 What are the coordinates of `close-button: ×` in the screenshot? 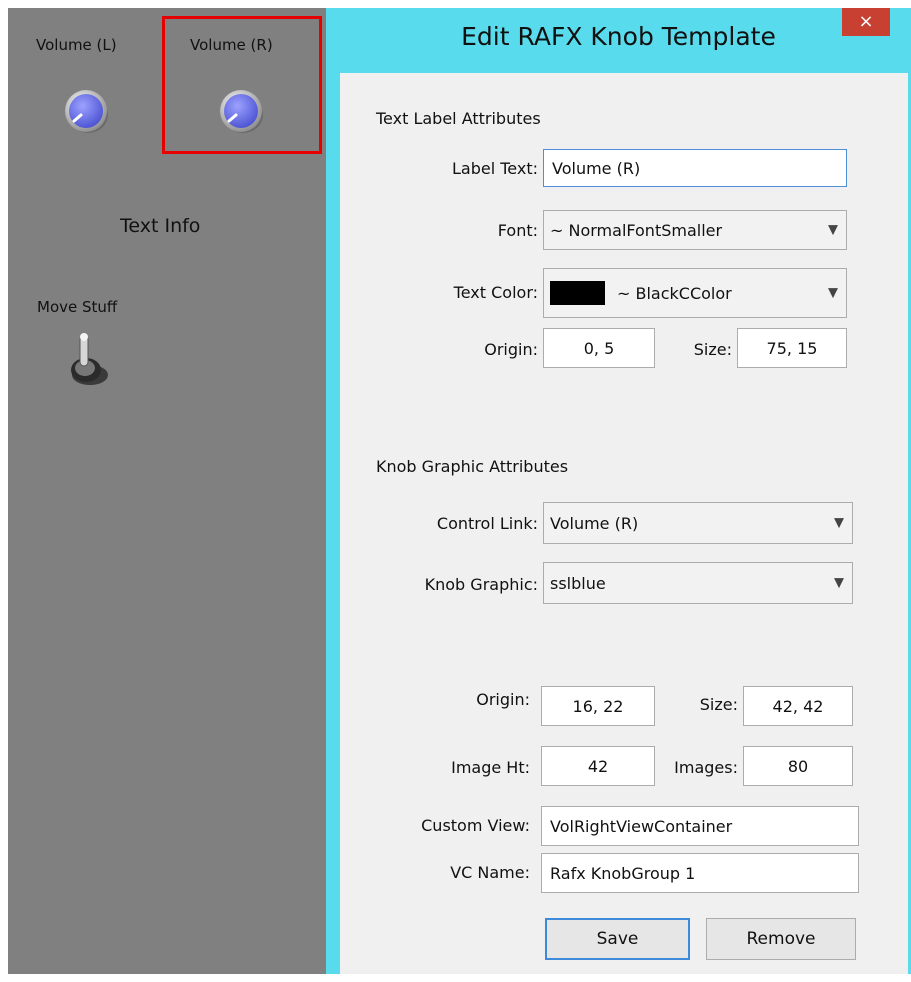 It's located at (866, 22).